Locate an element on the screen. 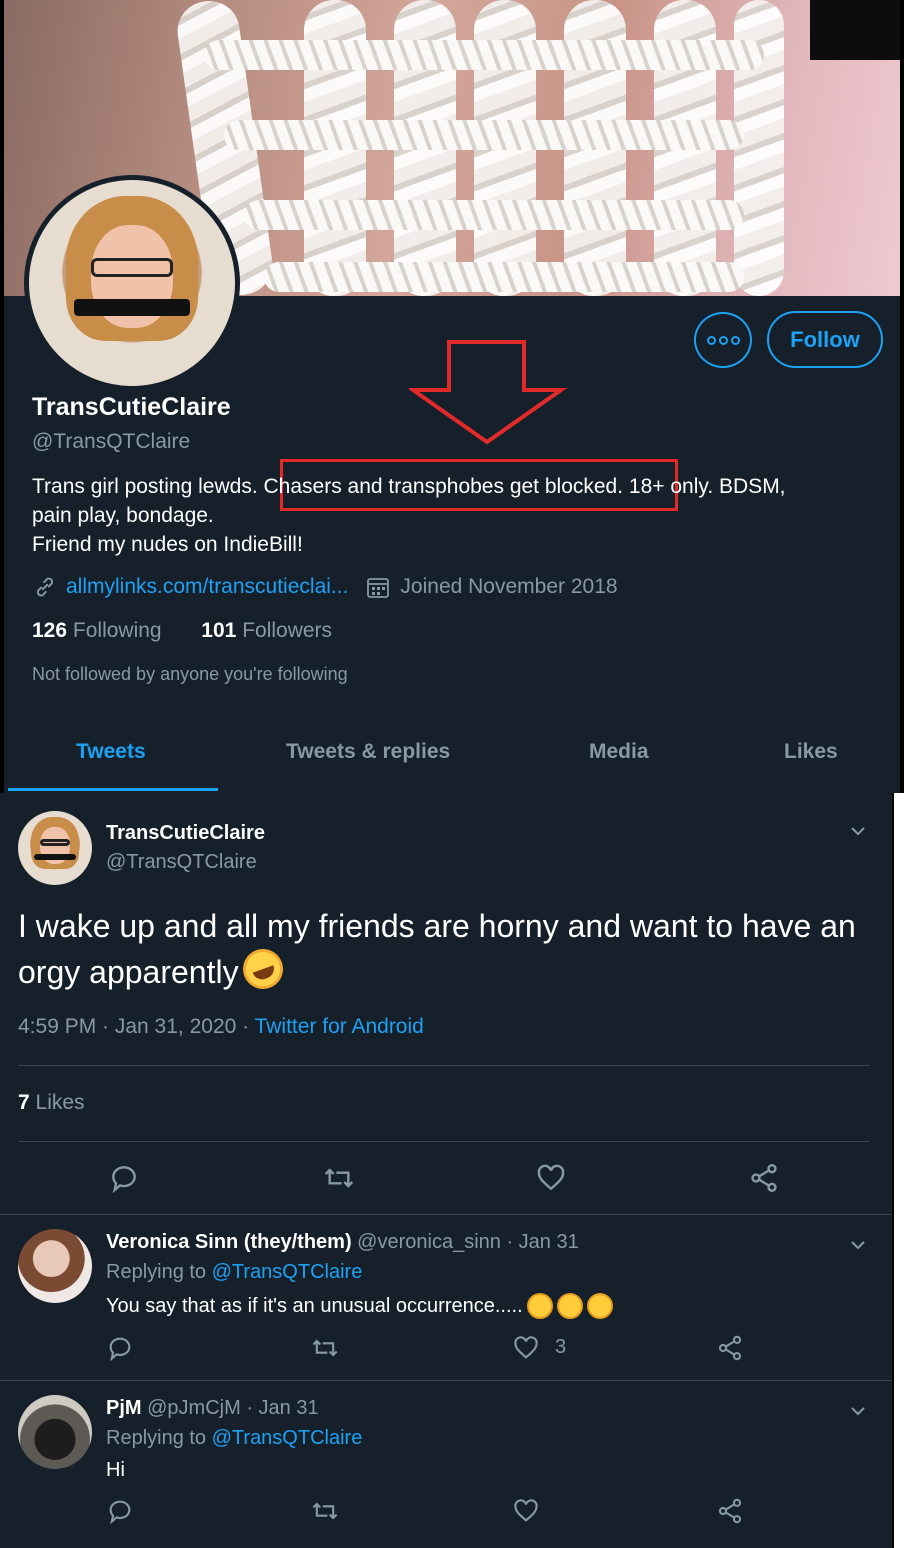 The image size is (904, 1548). bio-text: Friend my nudes on IndieBill! is located at coordinates (167, 544).